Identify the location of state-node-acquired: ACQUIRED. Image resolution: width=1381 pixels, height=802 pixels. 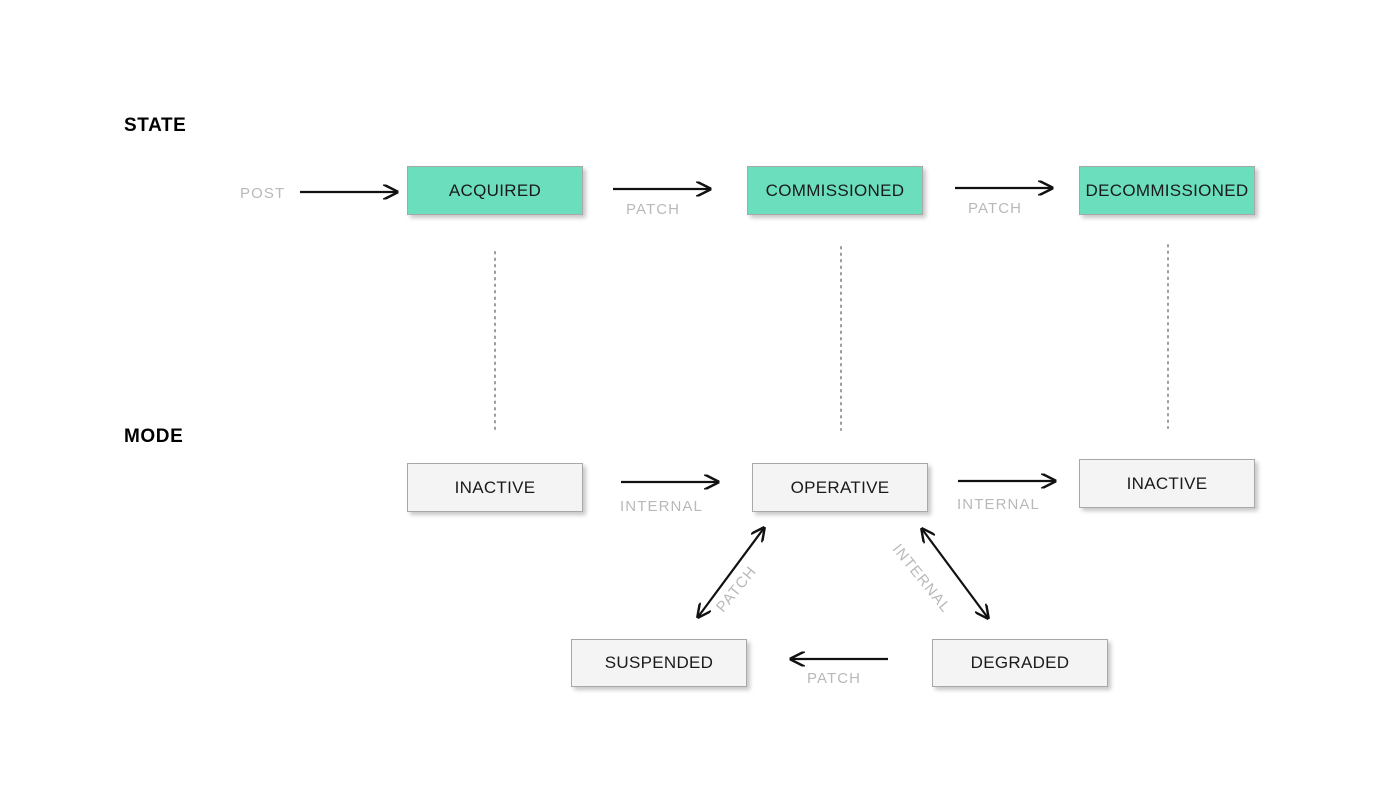
(495, 190).